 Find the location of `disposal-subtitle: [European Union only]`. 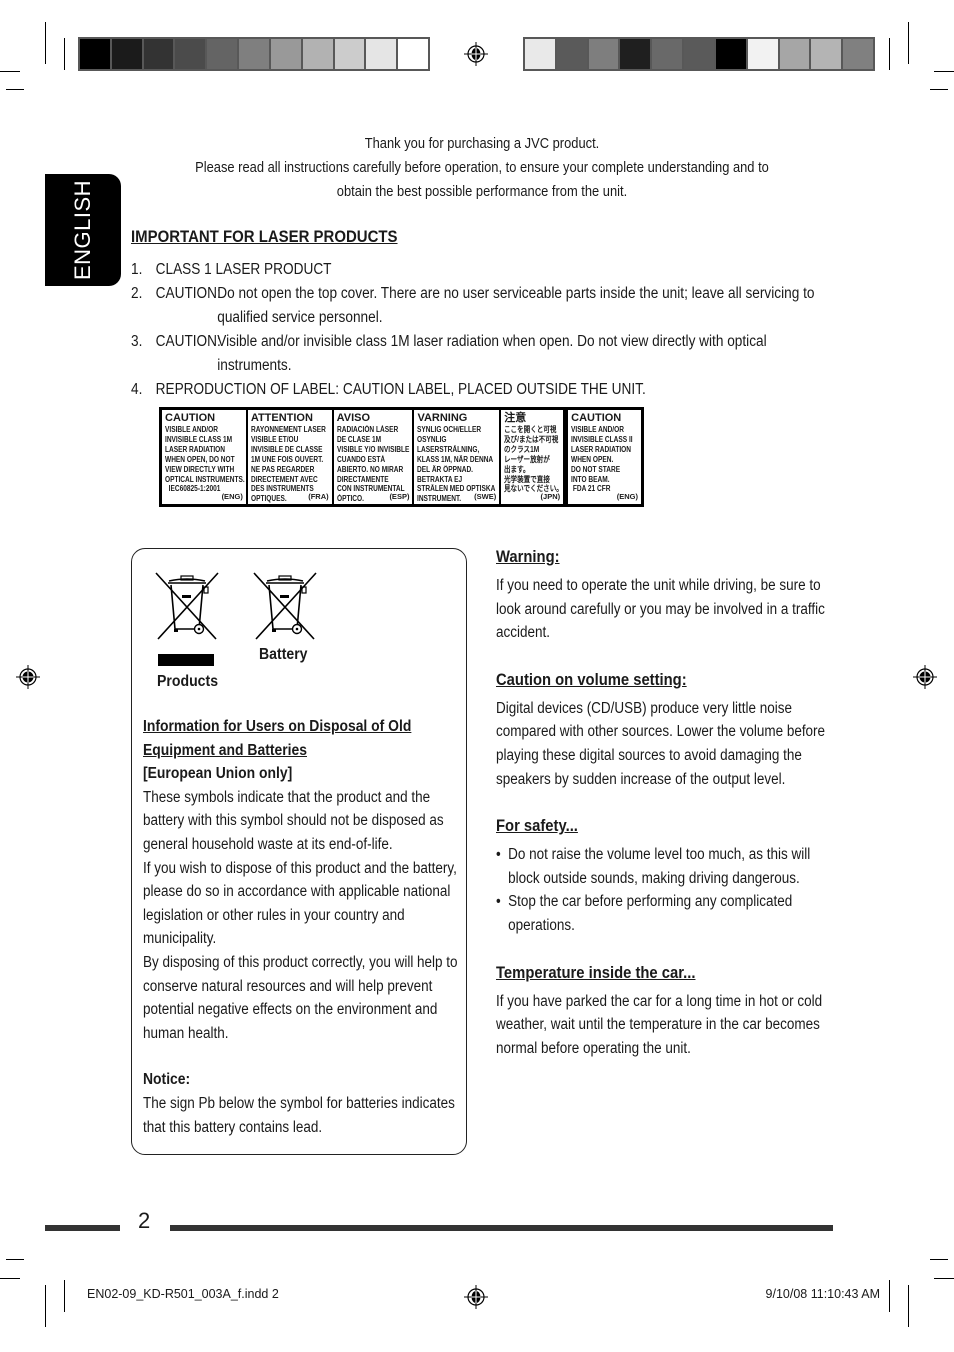

disposal-subtitle: [European Union only] is located at coordinates (218, 774).